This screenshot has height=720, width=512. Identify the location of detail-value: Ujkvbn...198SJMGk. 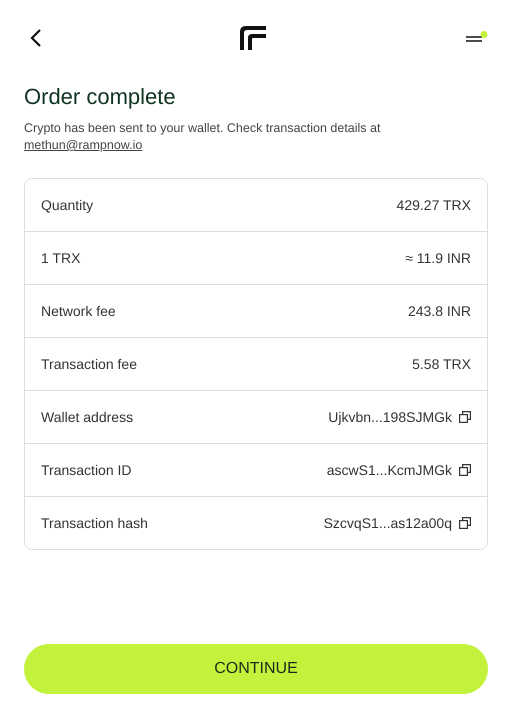
(390, 417).